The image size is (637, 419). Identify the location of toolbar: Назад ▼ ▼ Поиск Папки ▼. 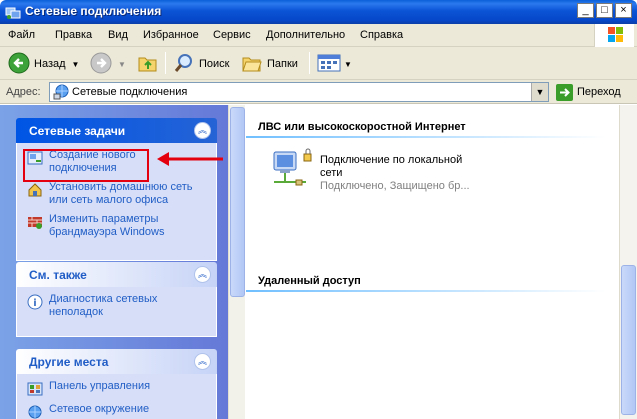
(318, 63).